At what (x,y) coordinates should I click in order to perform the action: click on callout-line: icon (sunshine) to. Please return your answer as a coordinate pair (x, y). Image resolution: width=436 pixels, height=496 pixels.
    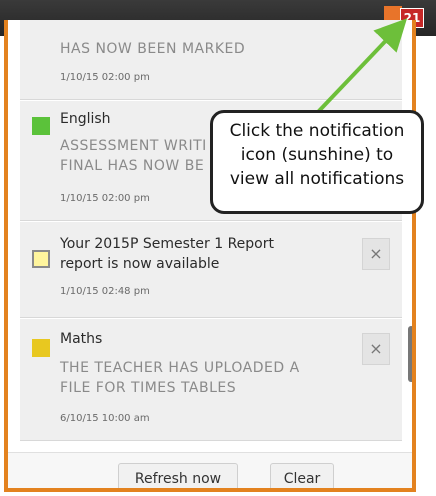
    Looking at the image, I should click on (317, 155).